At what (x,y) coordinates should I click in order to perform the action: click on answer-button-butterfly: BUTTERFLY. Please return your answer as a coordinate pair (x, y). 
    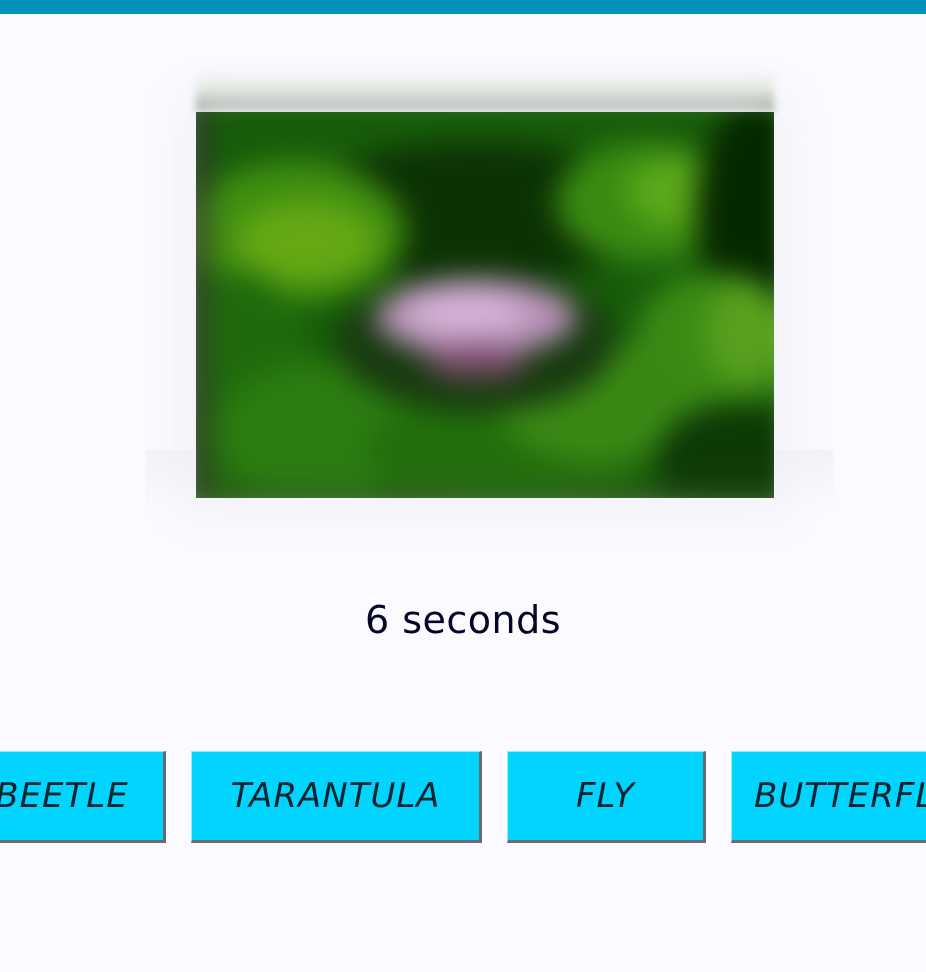
    Looking at the image, I should click on (828, 797).